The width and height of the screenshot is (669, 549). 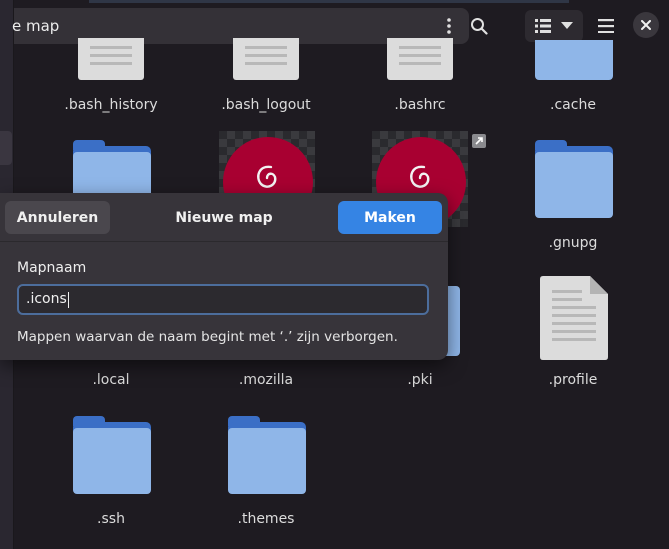 I want to click on list-view-icon, so click(x=543, y=26).